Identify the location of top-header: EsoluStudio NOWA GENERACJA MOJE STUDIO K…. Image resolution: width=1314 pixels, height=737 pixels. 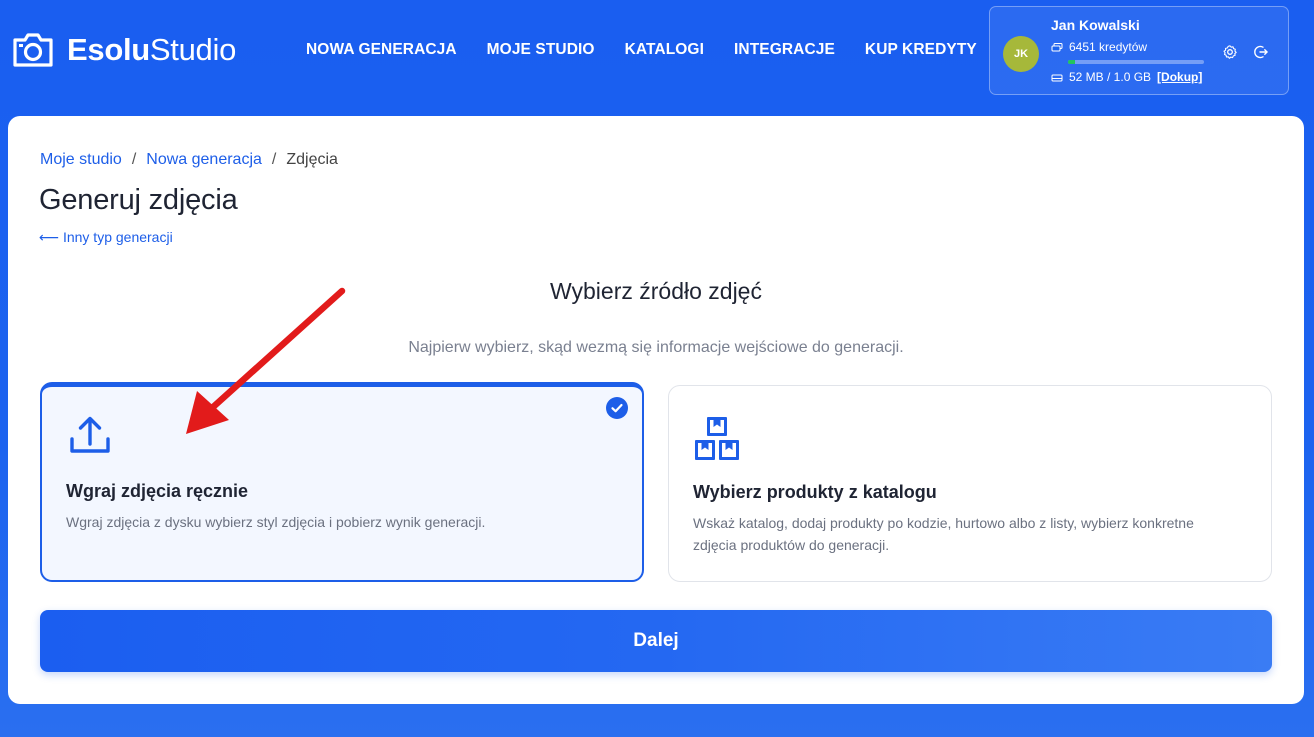
(657, 52).